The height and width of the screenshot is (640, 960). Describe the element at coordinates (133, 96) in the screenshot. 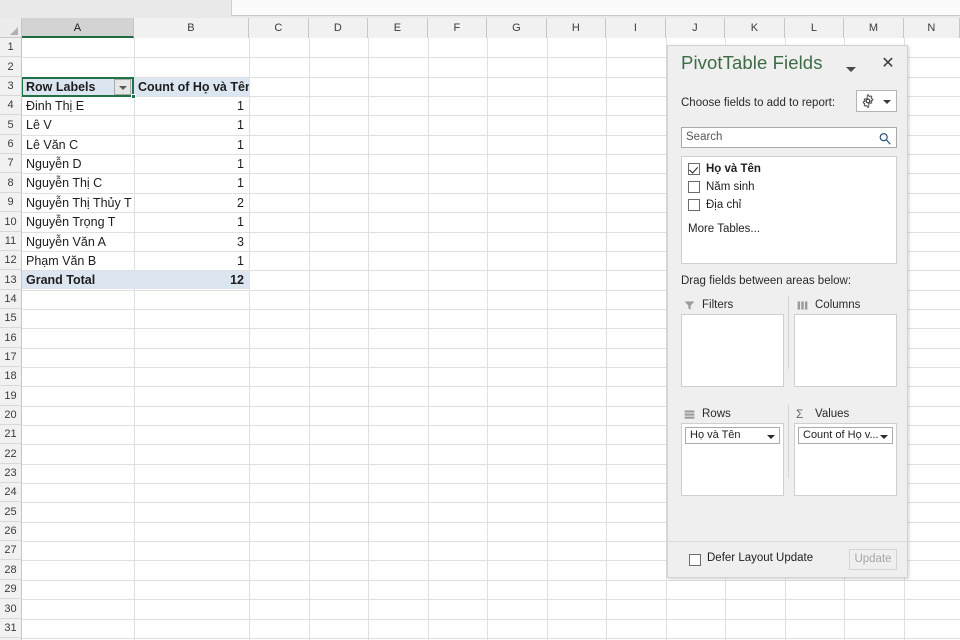

I see `fill-handle` at that location.